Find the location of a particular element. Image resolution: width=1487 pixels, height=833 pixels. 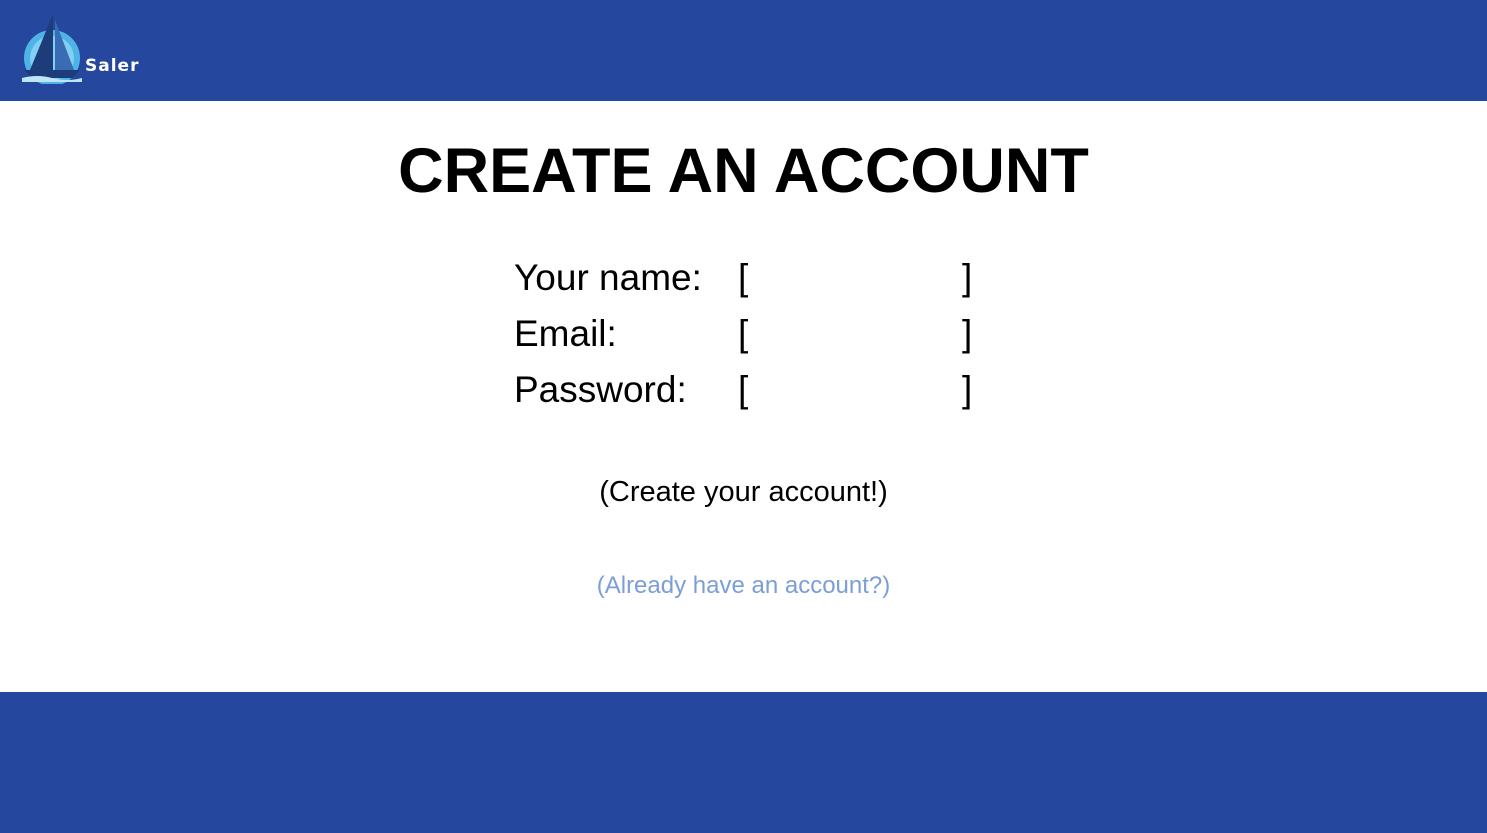

email-bracket-open: [ is located at coordinates (743, 333).